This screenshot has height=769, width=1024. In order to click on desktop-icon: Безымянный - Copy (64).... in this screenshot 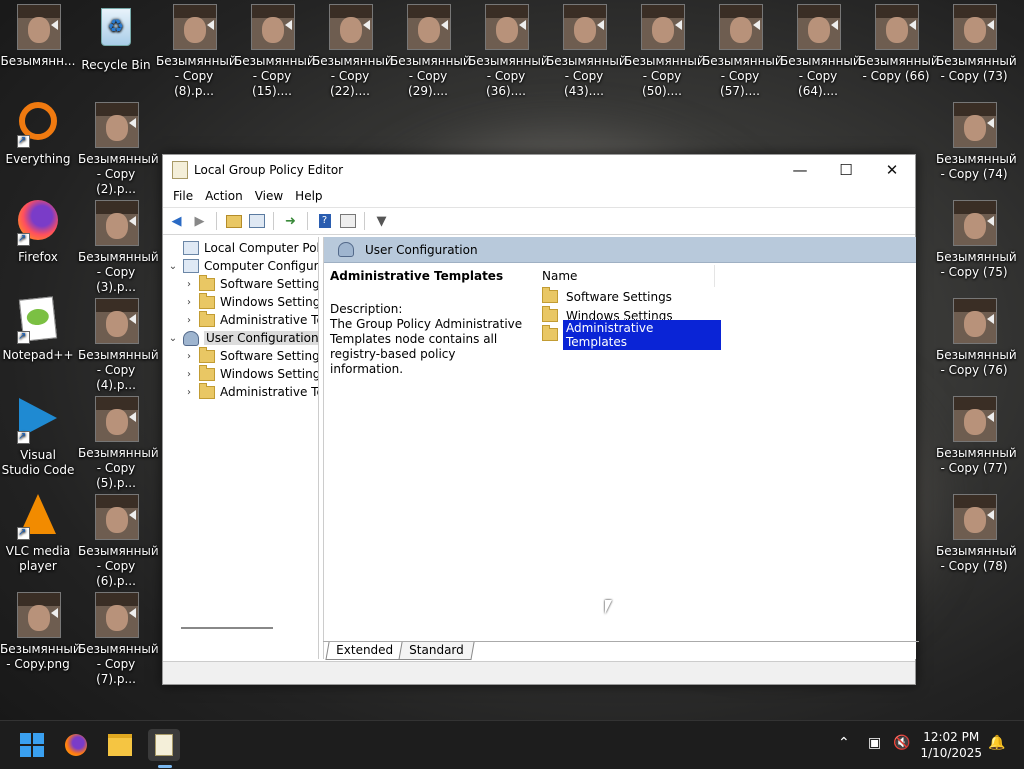, I will do `click(820, 51)`.